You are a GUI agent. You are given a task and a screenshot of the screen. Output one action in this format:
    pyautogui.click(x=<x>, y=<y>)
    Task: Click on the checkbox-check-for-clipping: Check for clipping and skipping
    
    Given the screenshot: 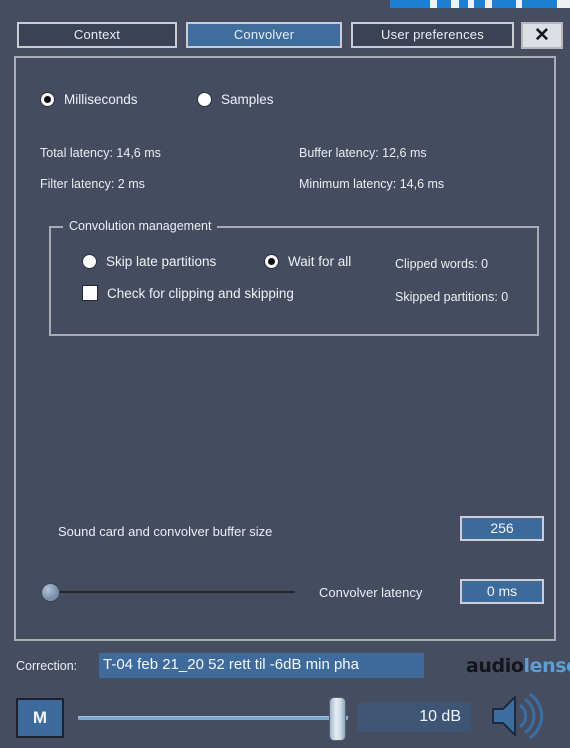 What is the action you would take?
    pyautogui.click(x=188, y=293)
    